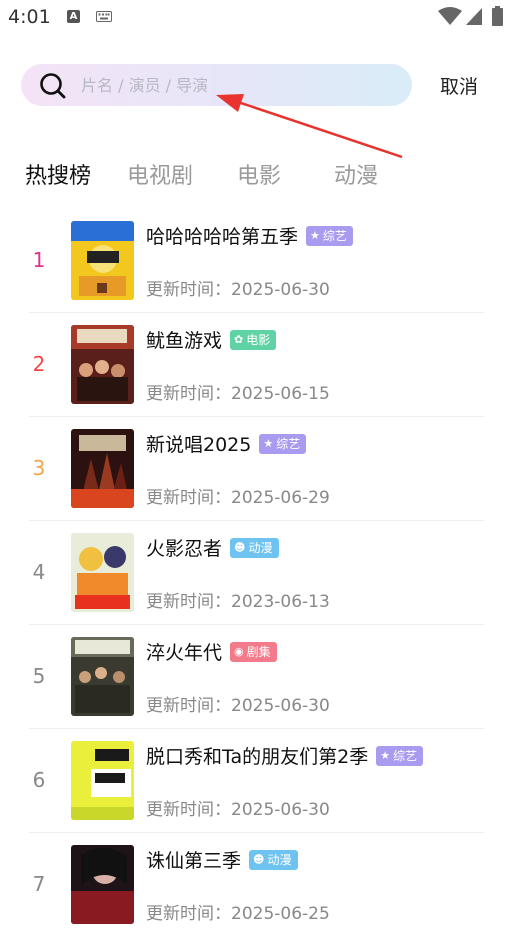 The width and height of the screenshot is (513, 936). I want to click on title-row: 哈哈哈哈哈第五季 ★ 综艺, so click(249, 235).